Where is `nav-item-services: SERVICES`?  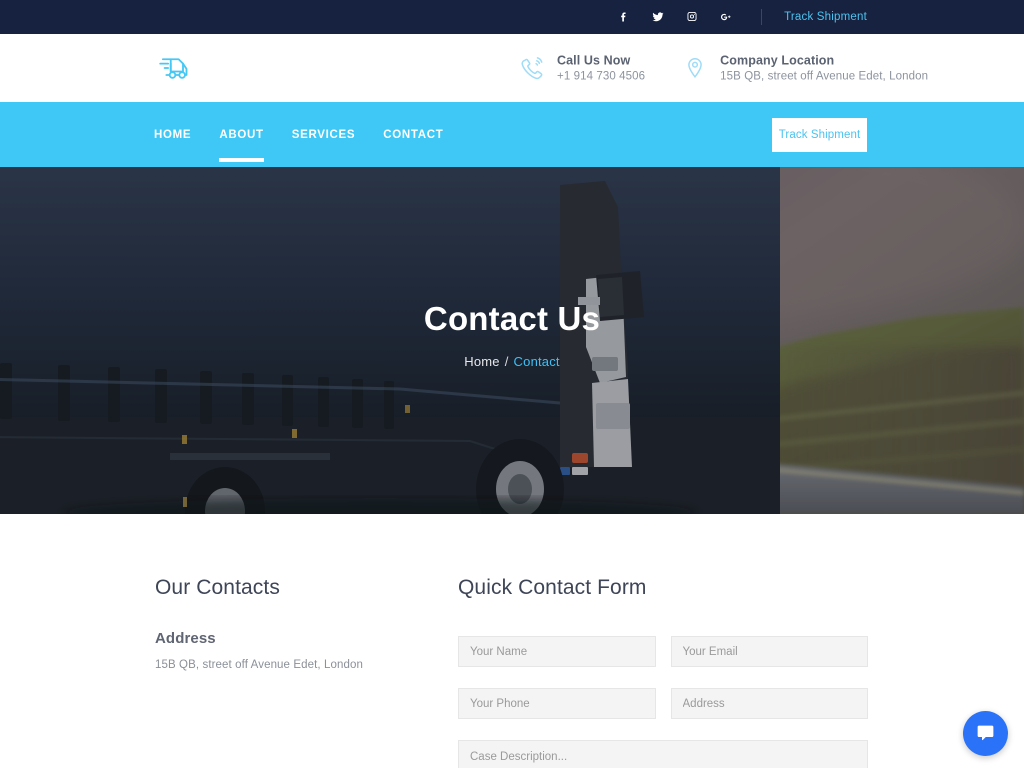
nav-item-services: SERVICES is located at coordinates (324, 134).